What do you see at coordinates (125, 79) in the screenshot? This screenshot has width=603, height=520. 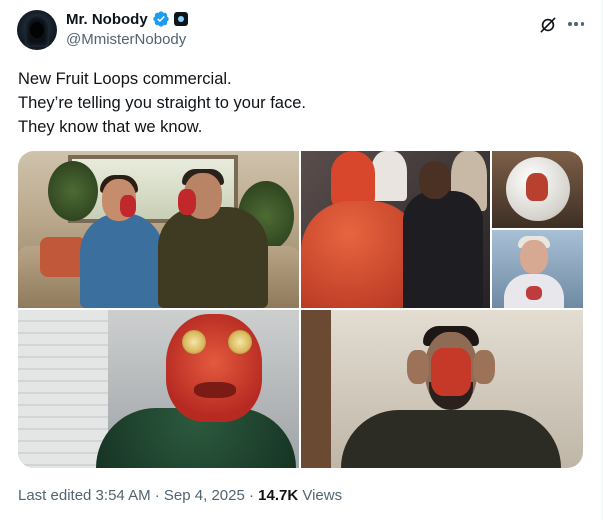 I see `tweet-line: New Fruit Loops commercial.` at bounding box center [125, 79].